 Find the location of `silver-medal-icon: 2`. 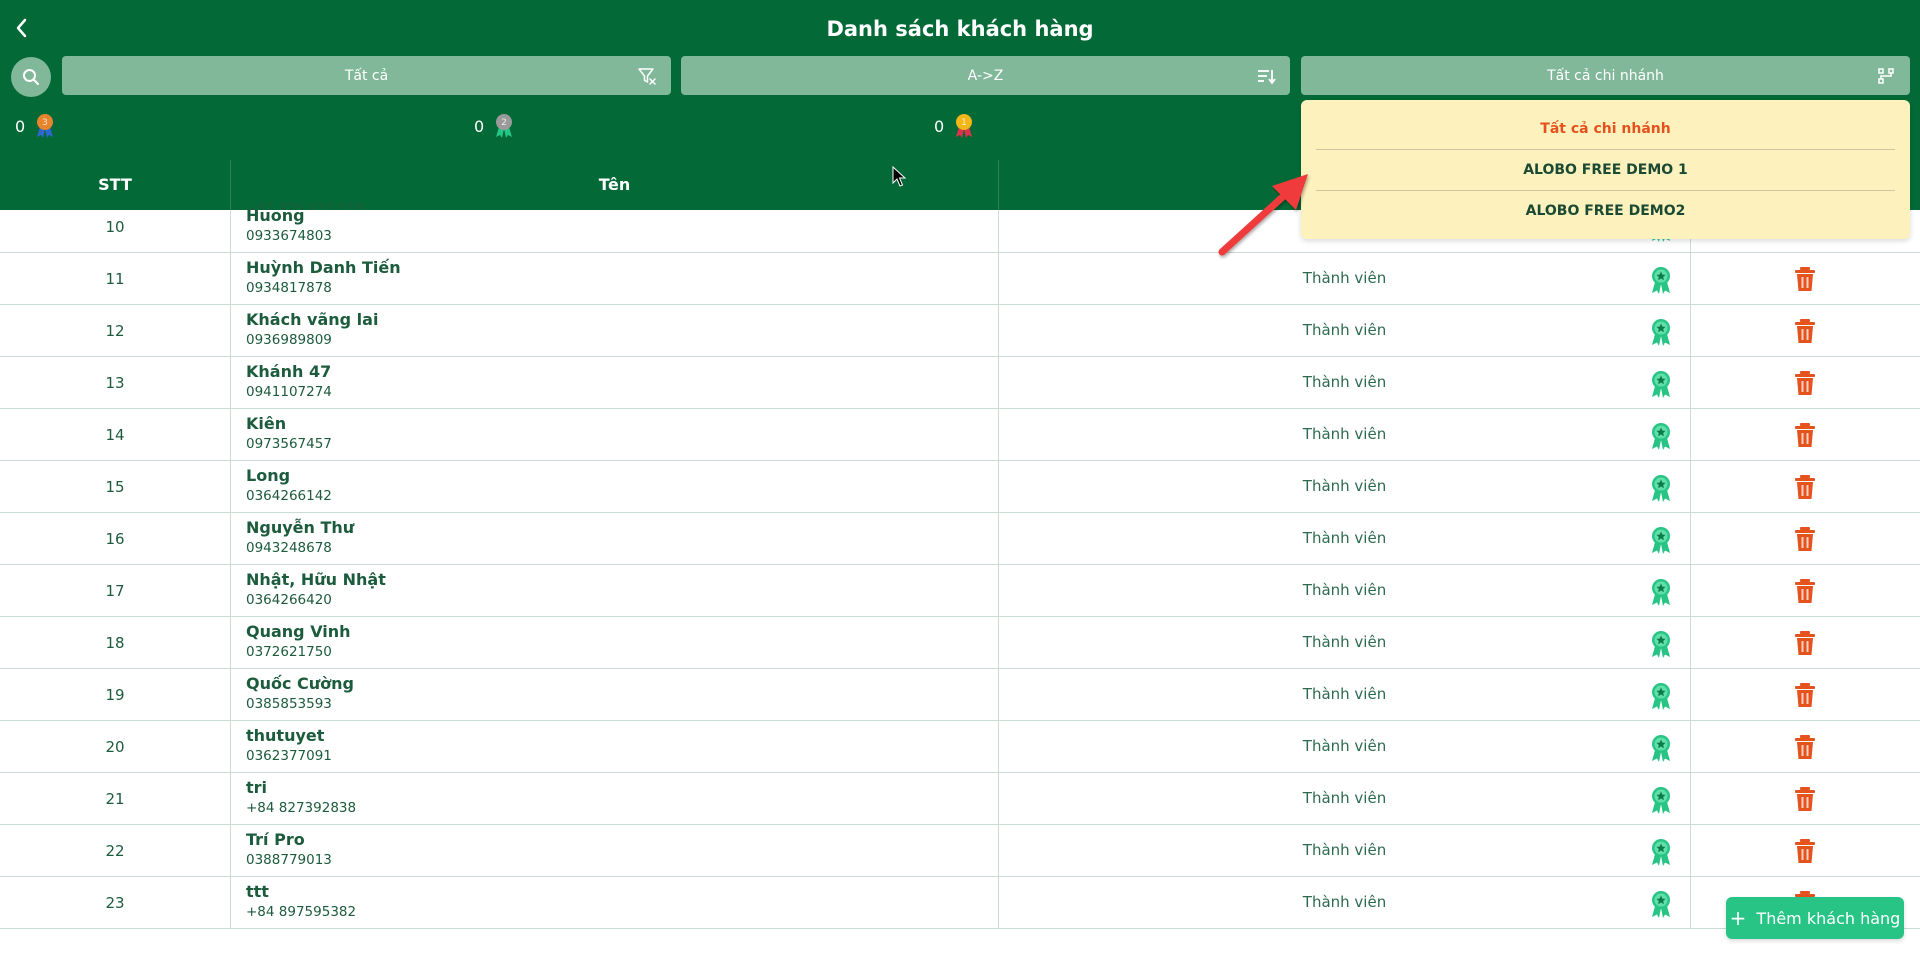

silver-medal-icon: 2 is located at coordinates (504, 126).